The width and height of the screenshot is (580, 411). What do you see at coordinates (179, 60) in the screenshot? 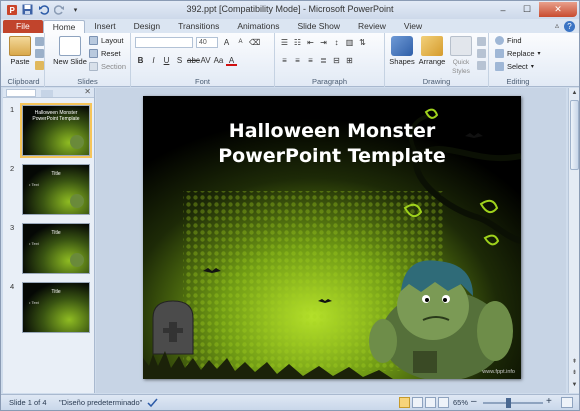
I see `shadow-icon: S` at bounding box center [179, 60].